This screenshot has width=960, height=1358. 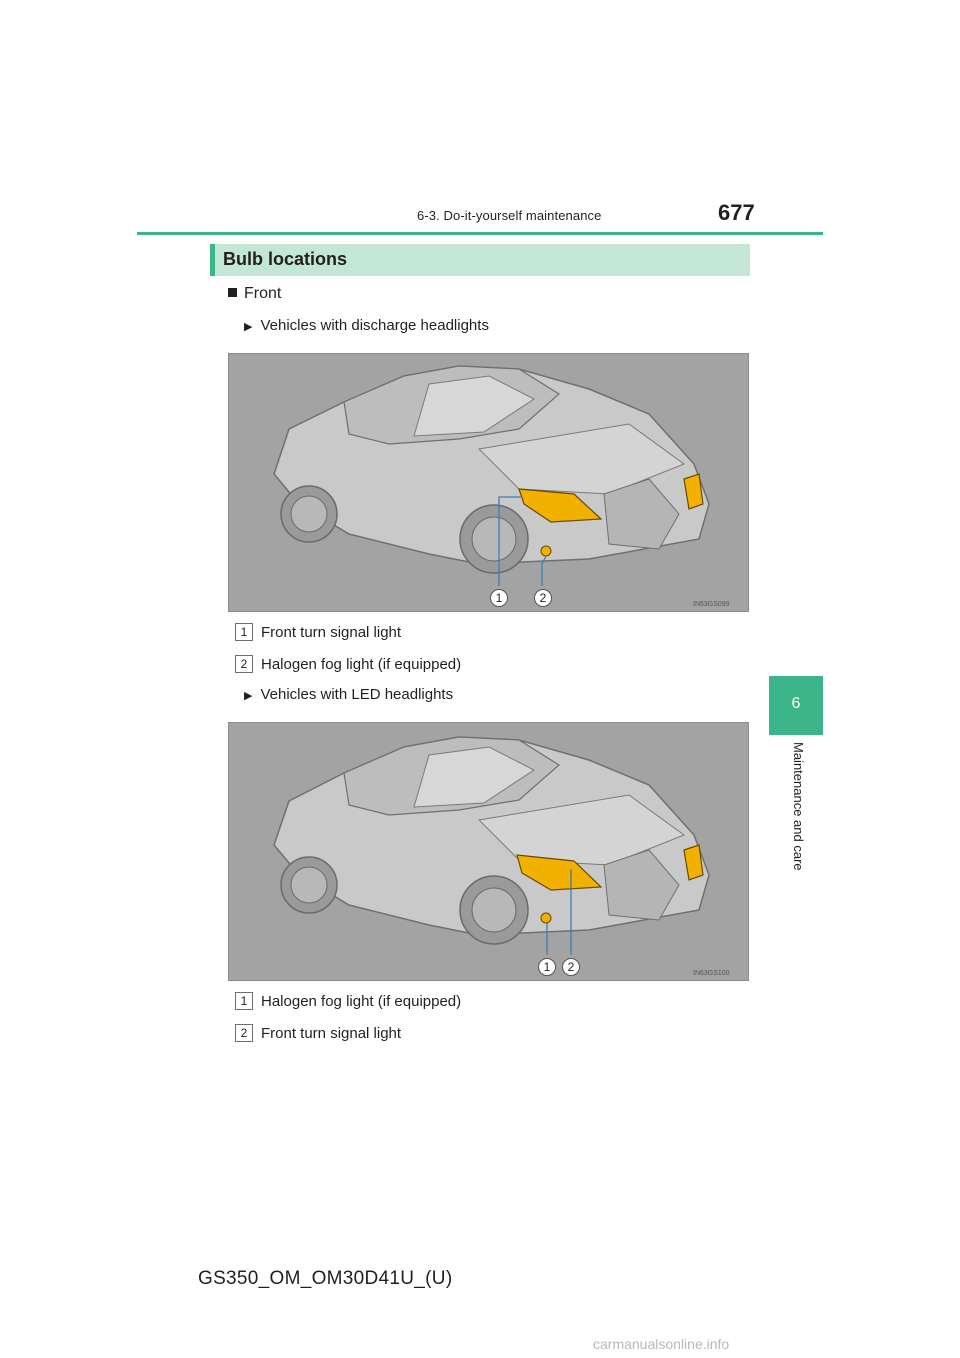 I want to click on legend-item: 2 Halogen fog light (if equipped), so click(x=348, y=664).